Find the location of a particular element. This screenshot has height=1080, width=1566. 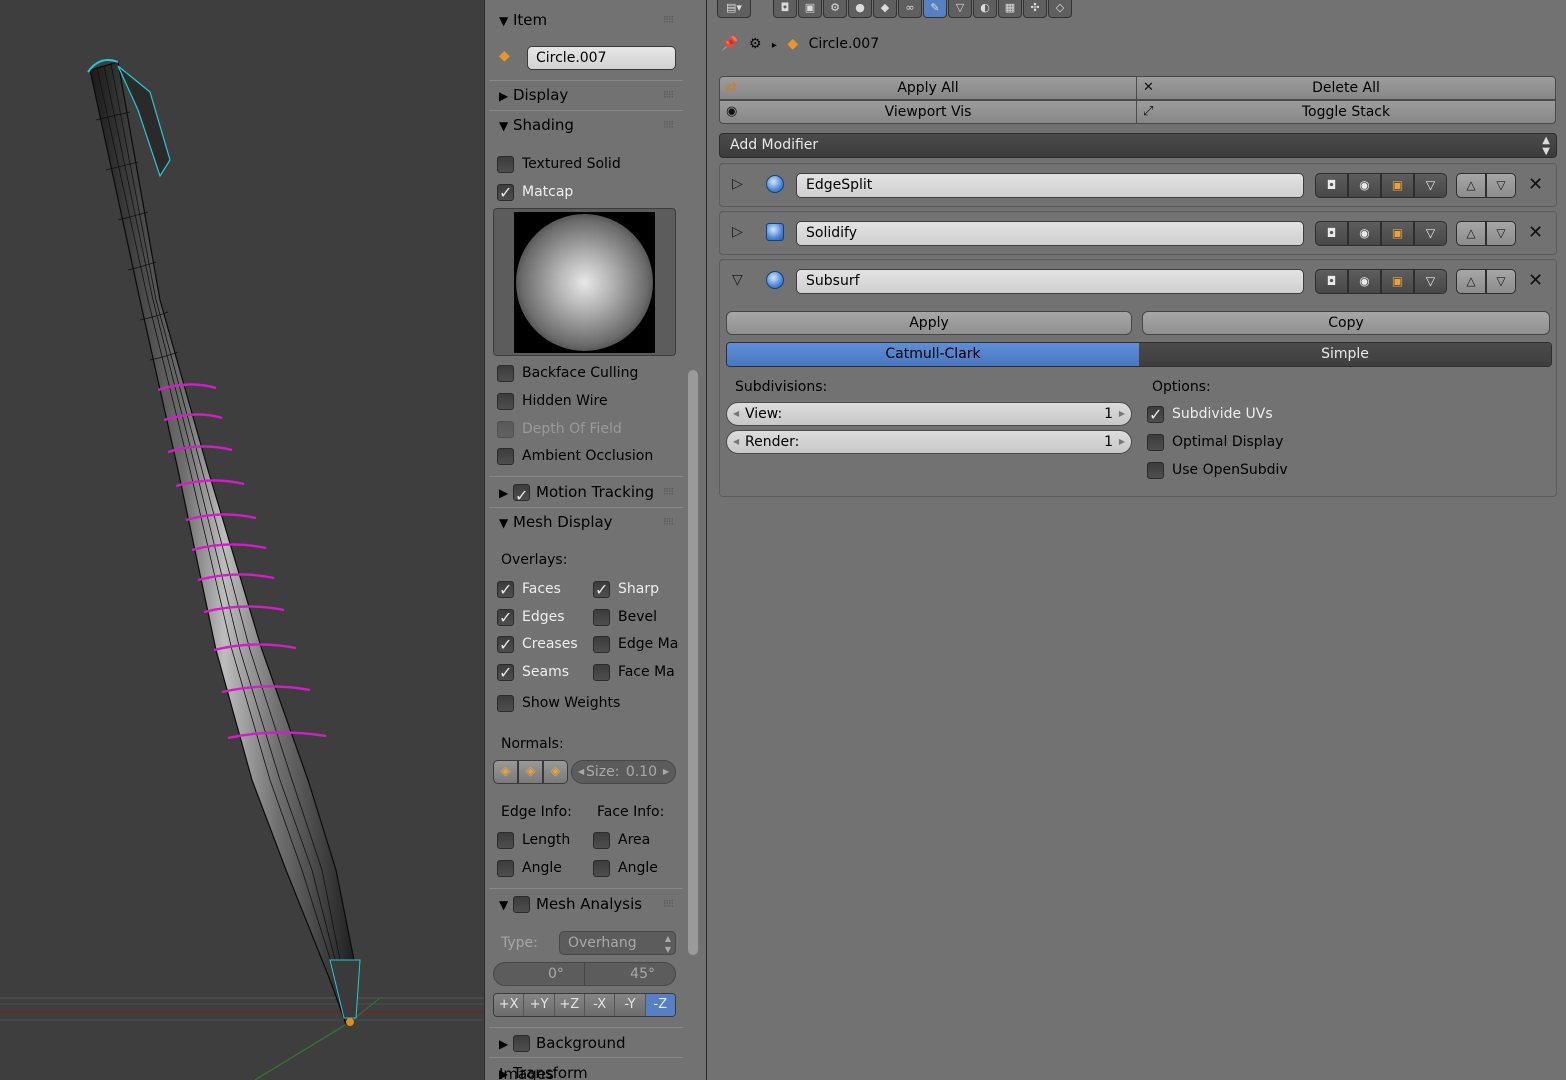

texture-tab-icon: ▦ is located at coordinates (1010, 9).